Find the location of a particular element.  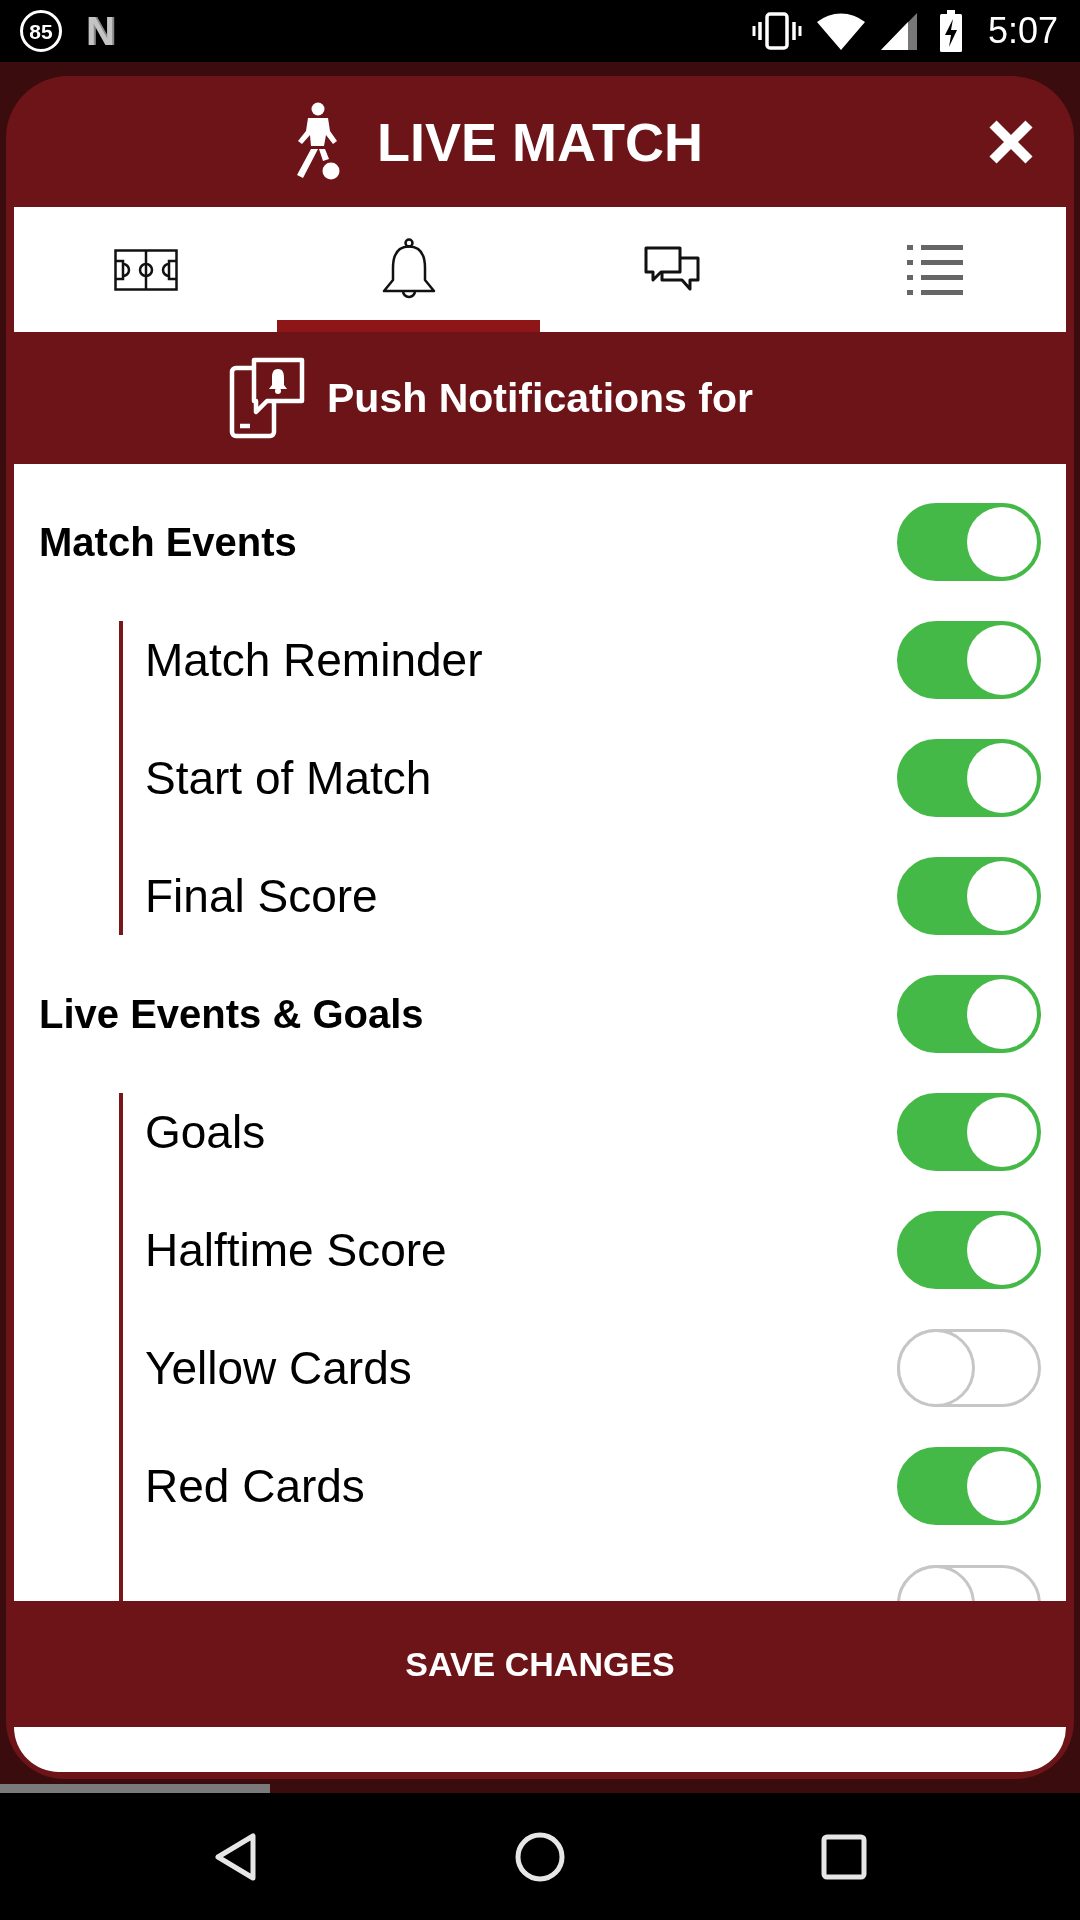

vibrate-icon is located at coordinates (776, 31).